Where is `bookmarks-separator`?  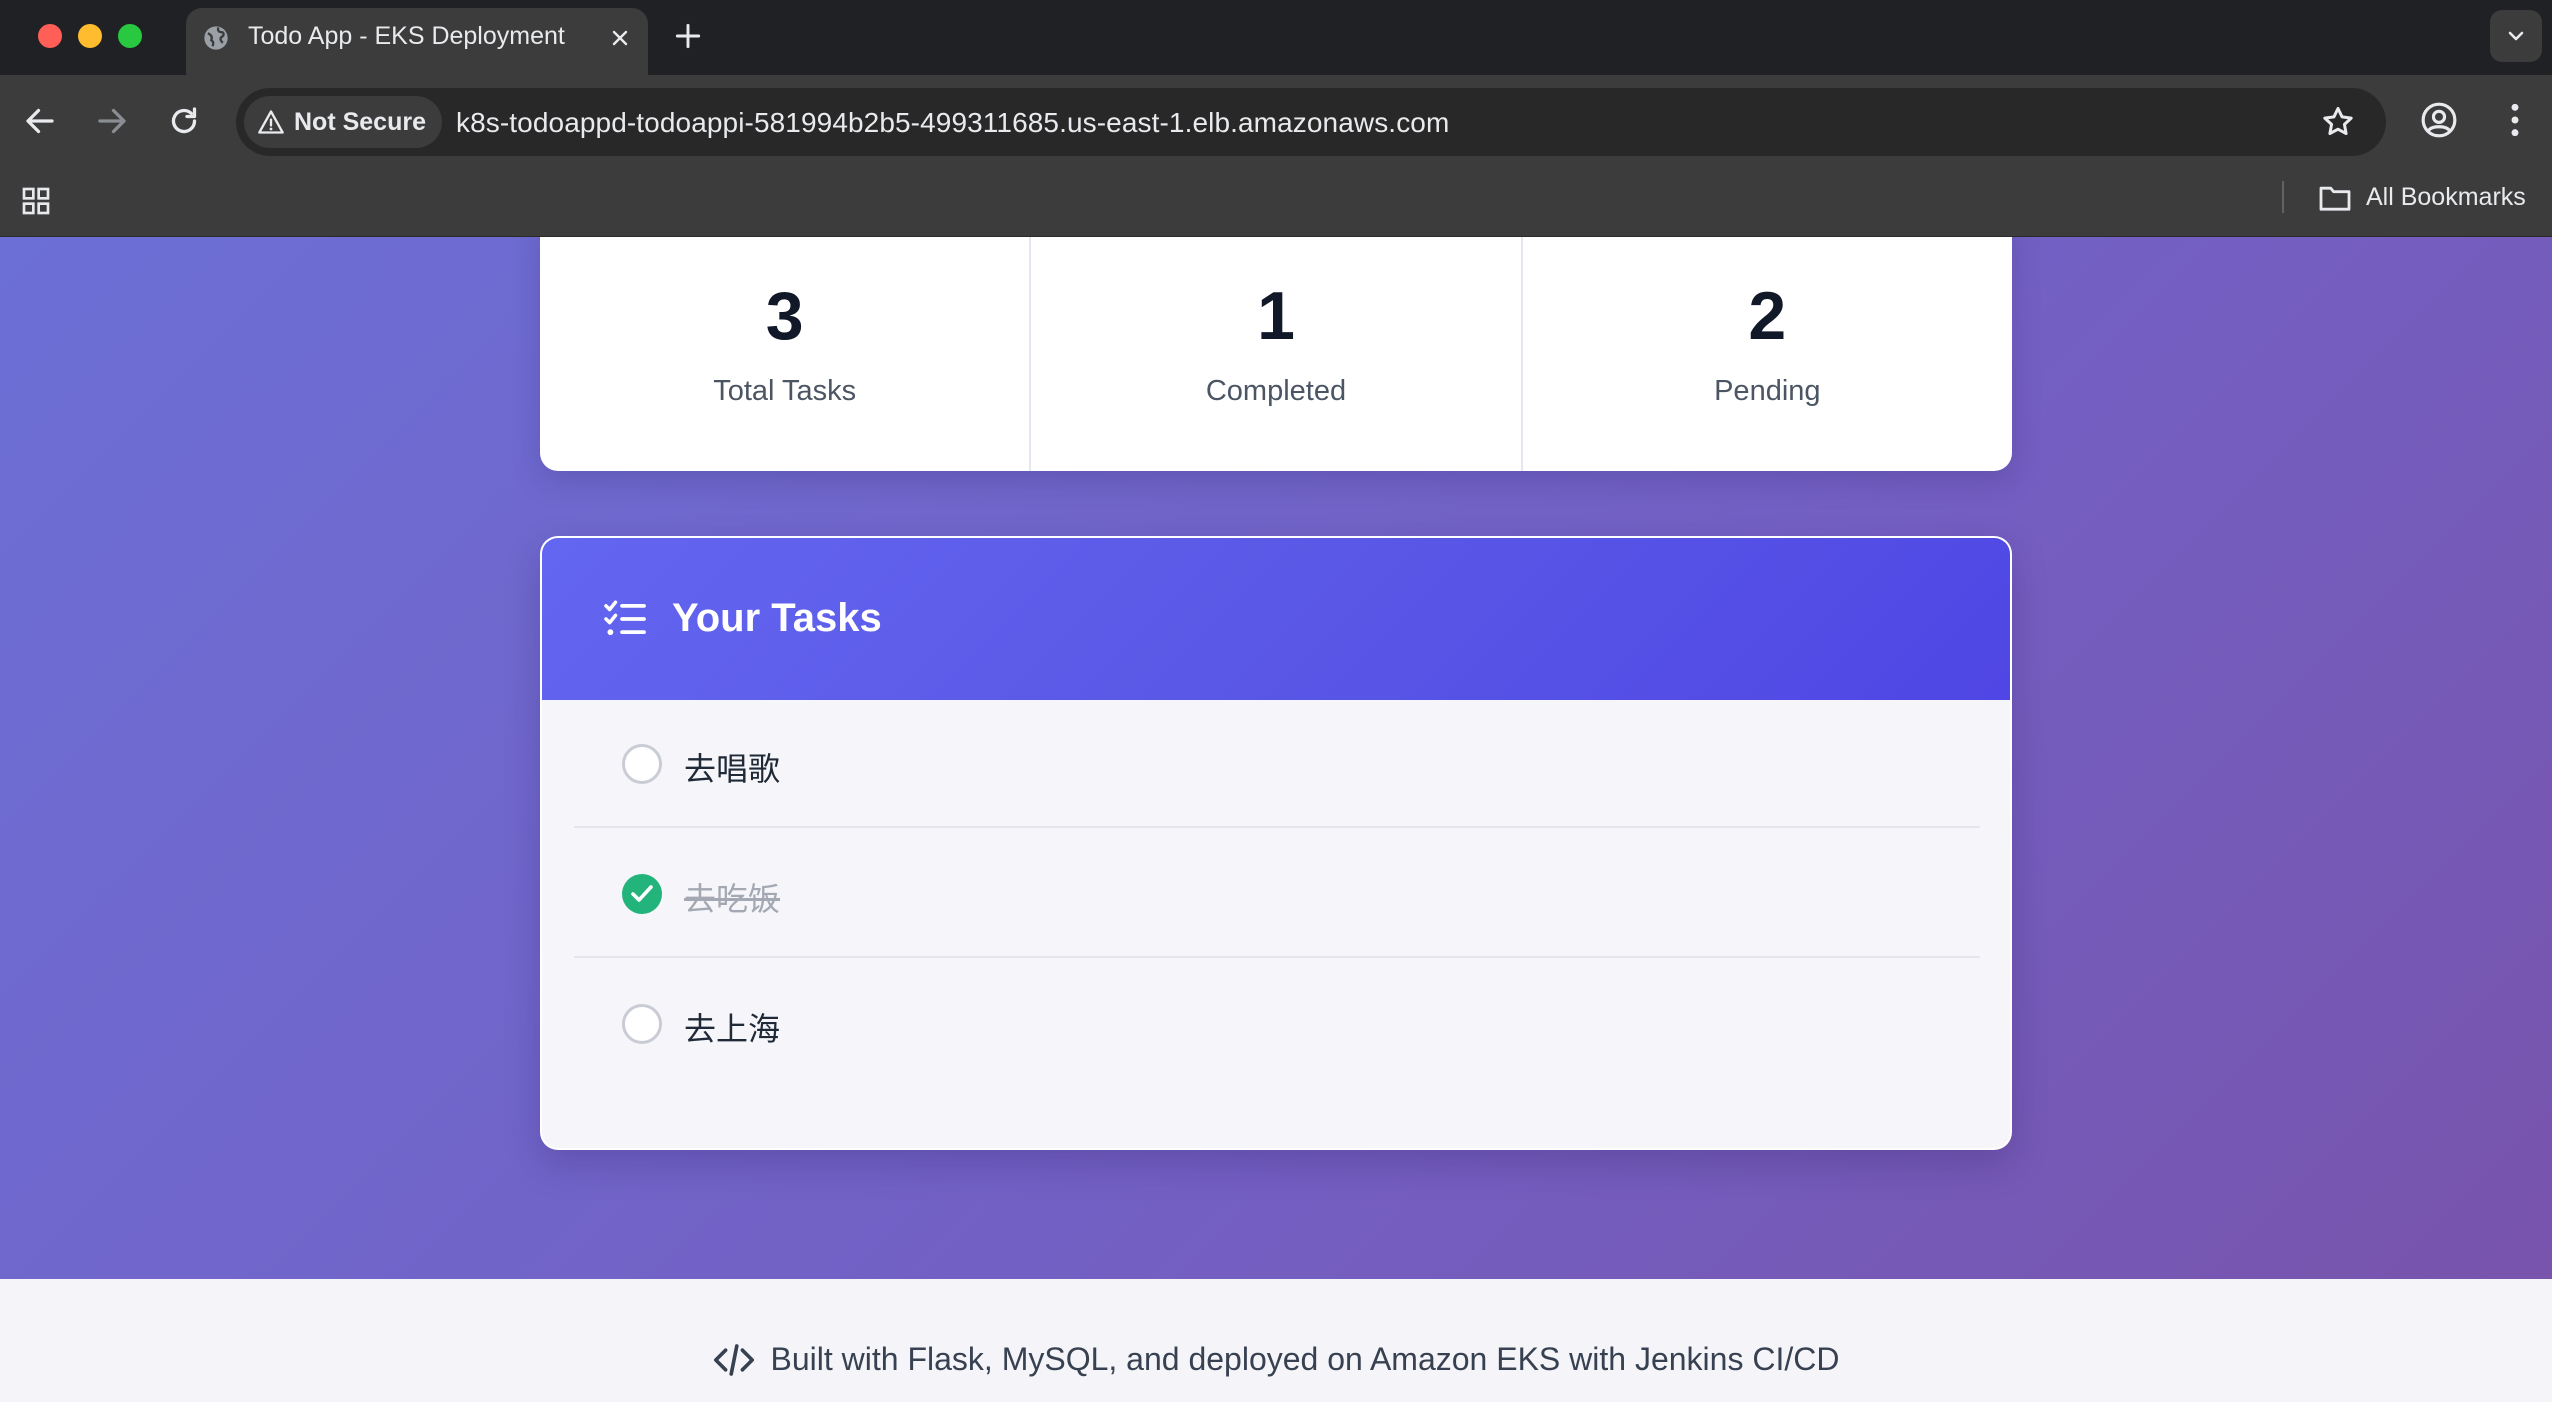
bookmarks-separator is located at coordinates (2283, 197).